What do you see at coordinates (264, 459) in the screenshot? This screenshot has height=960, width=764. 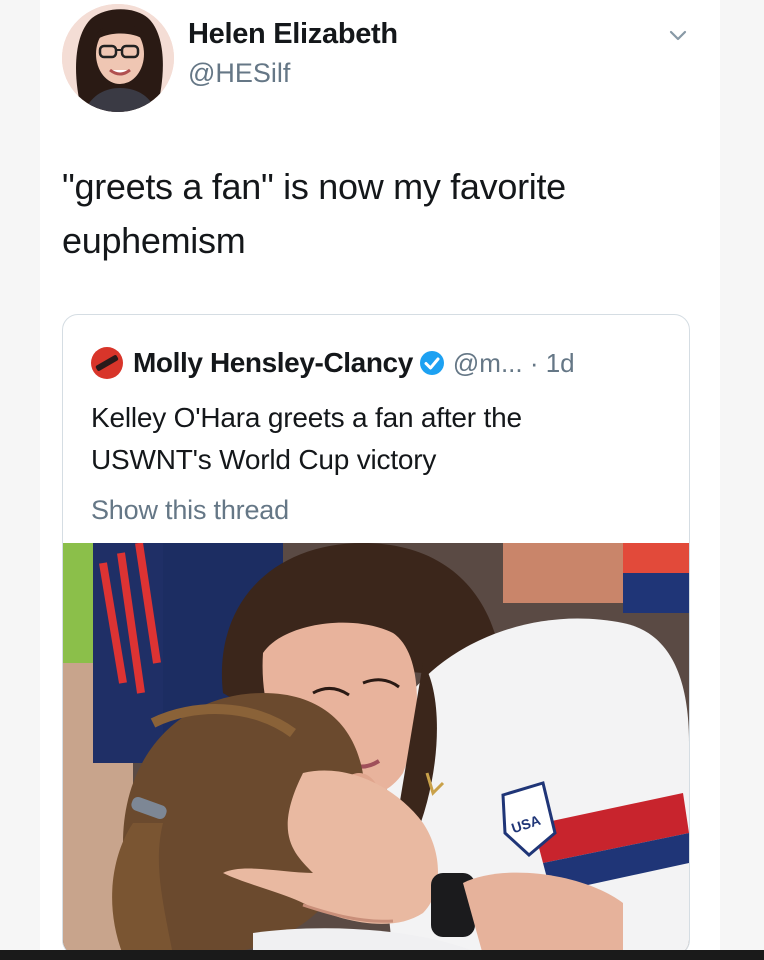 I see `quoted-text-line: USWNT's World Cup victory` at bounding box center [264, 459].